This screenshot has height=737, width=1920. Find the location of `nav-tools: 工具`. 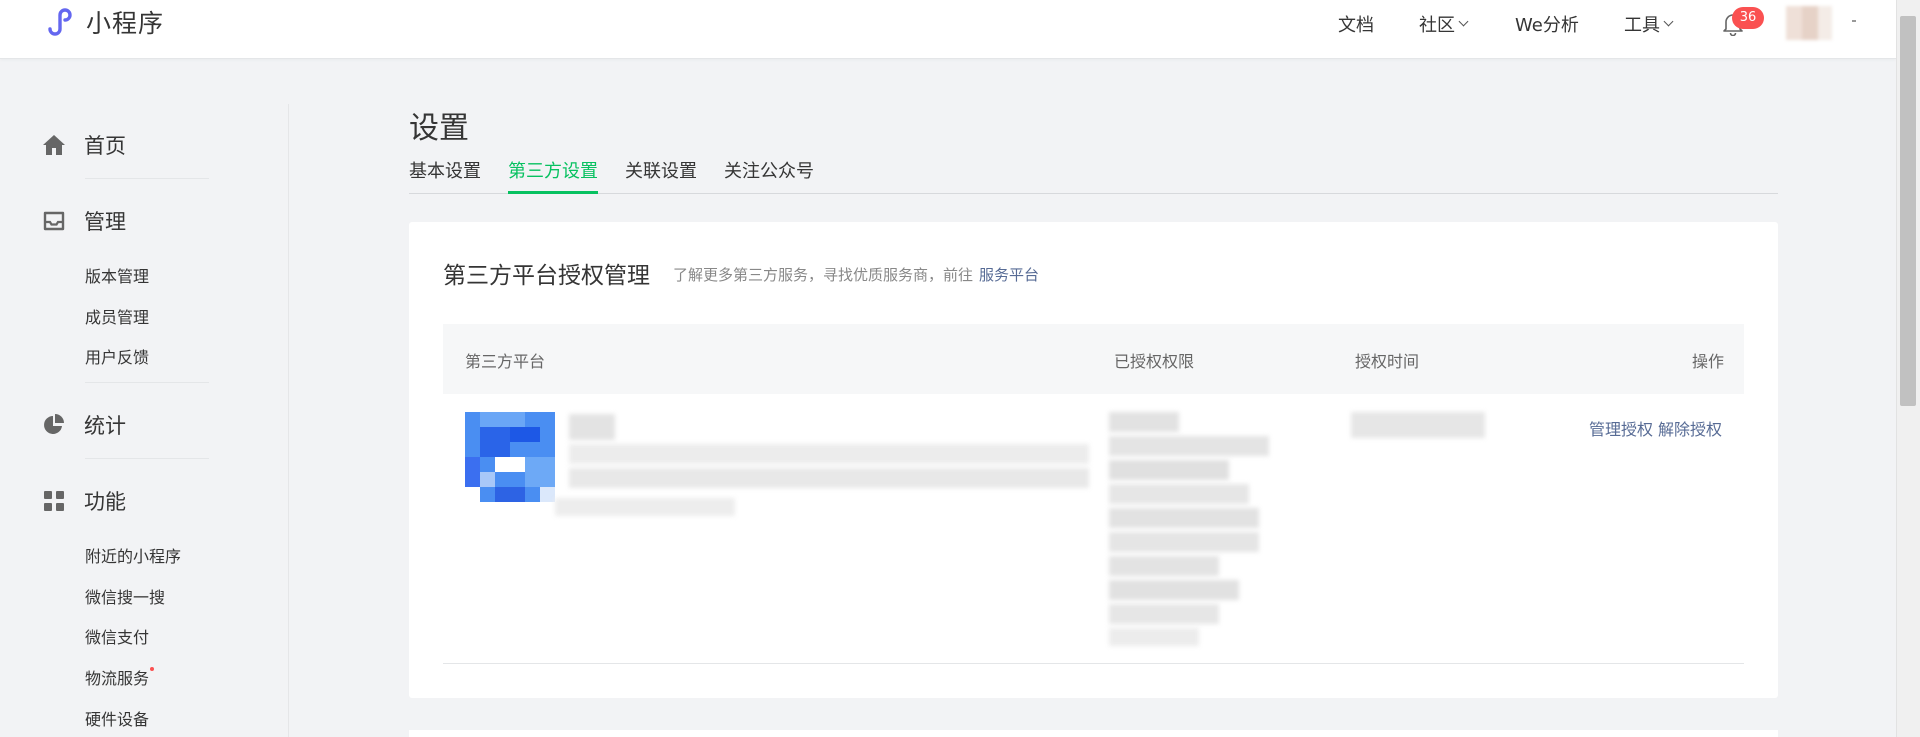

nav-tools: 工具 is located at coordinates (1649, 24).